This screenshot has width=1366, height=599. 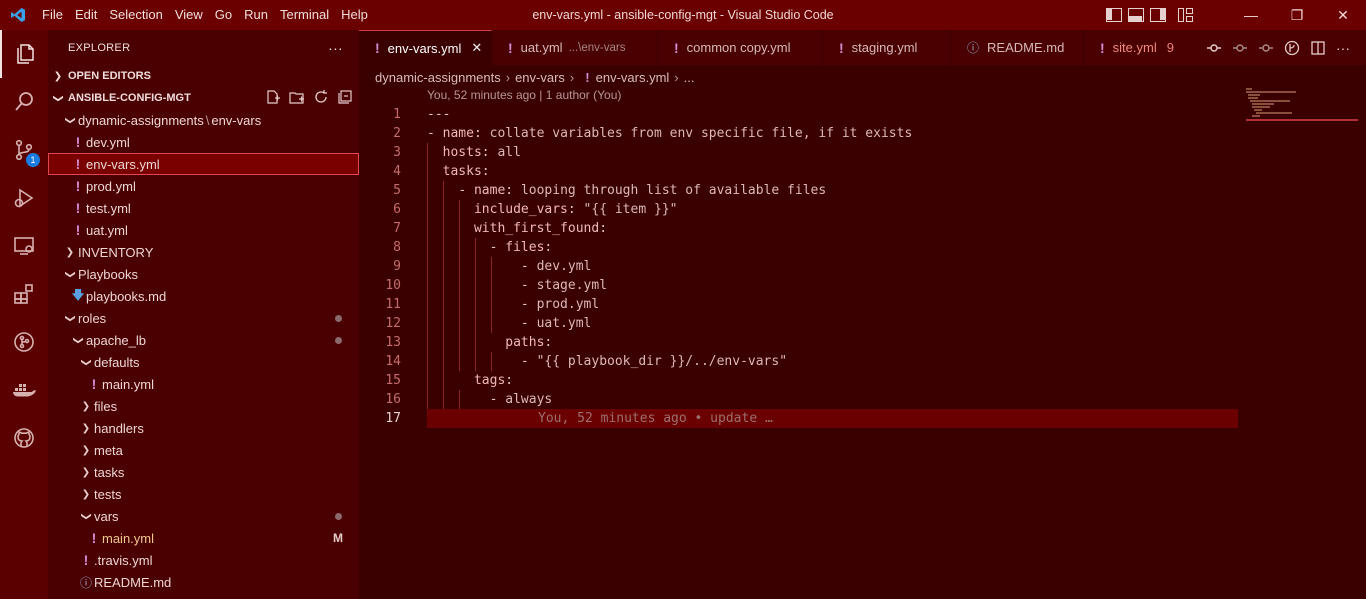 I want to click on tree-folder-dynamic-assignments: ❯ dynamic-assignments \ env-vars, so click(x=203, y=120).